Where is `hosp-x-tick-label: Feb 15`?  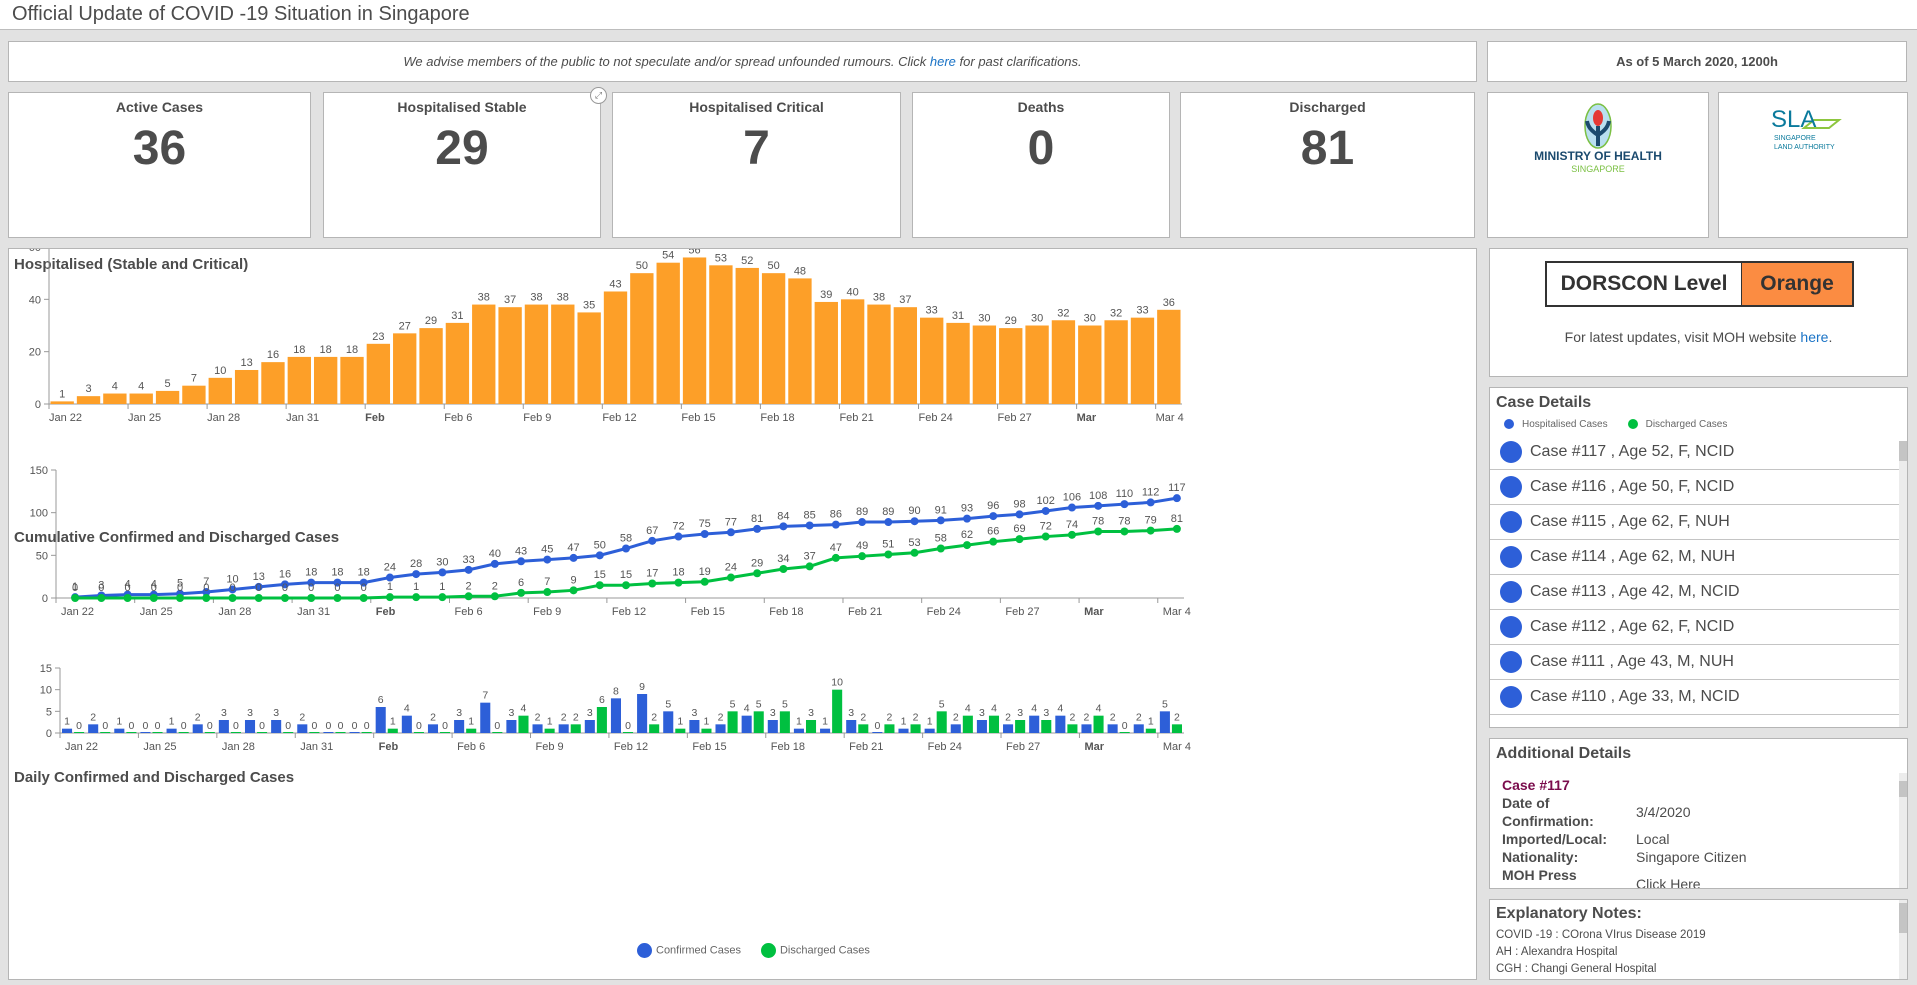 hosp-x-tick-label: Feb 15 is located at coordinates (698, 418).